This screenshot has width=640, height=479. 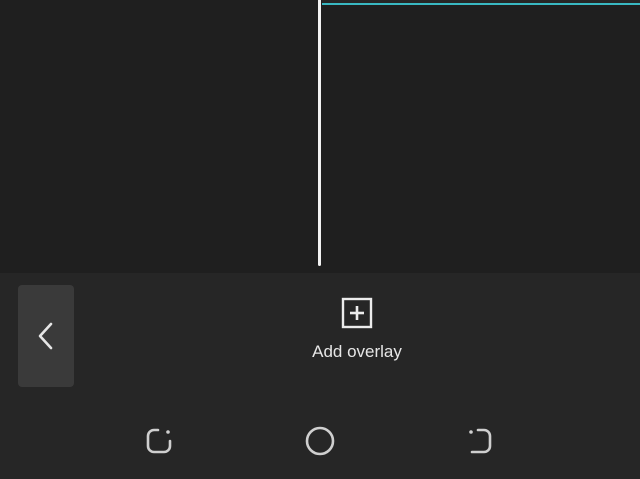 I want to click on add-overlay-button: Add overlay, so click(x=357, y=334).